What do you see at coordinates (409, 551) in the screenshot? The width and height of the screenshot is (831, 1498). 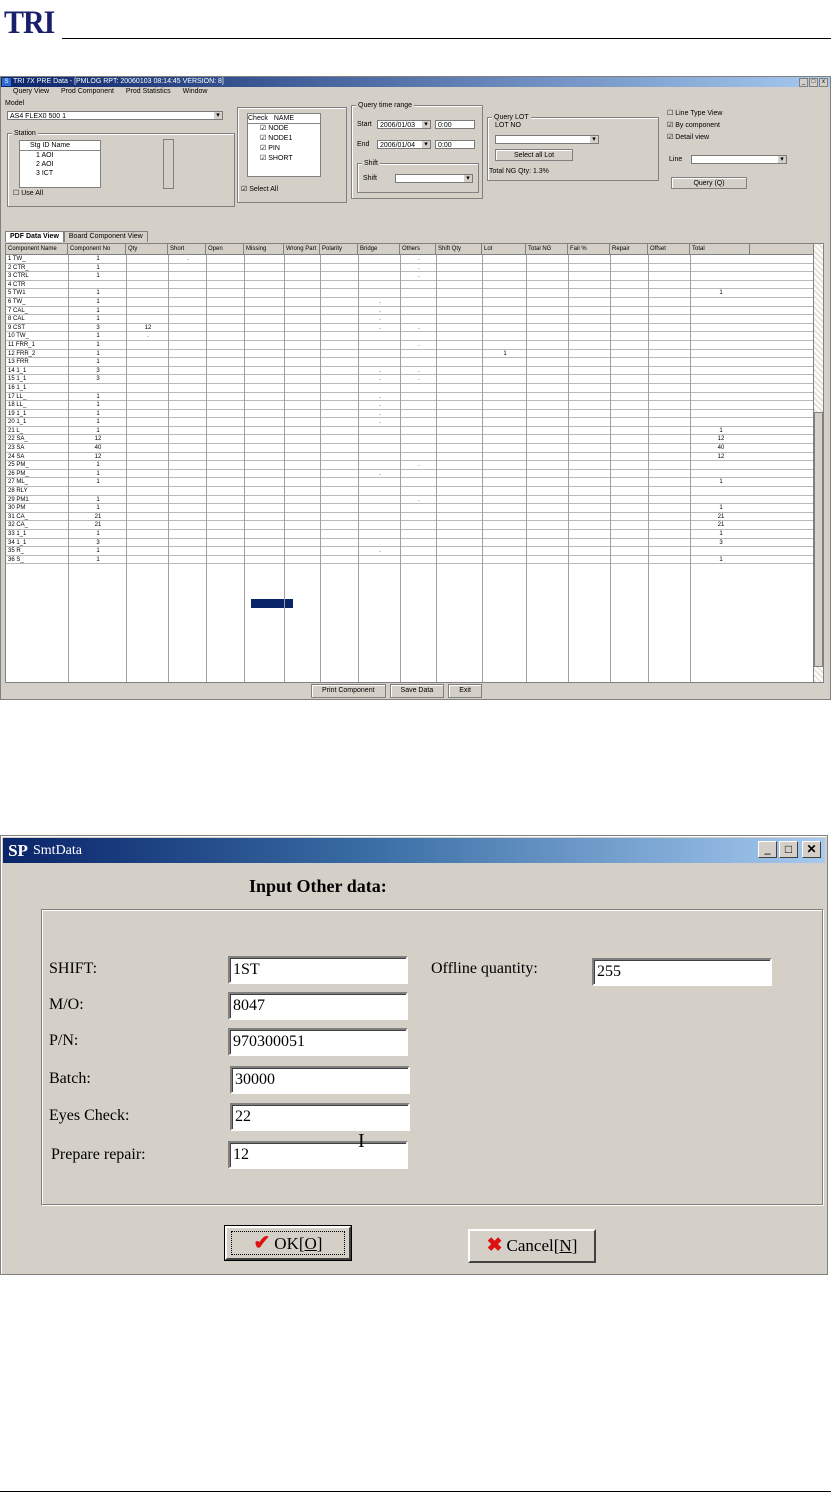 I see `table-row: 35 R_ 1.` at bounding box center [409, 551].